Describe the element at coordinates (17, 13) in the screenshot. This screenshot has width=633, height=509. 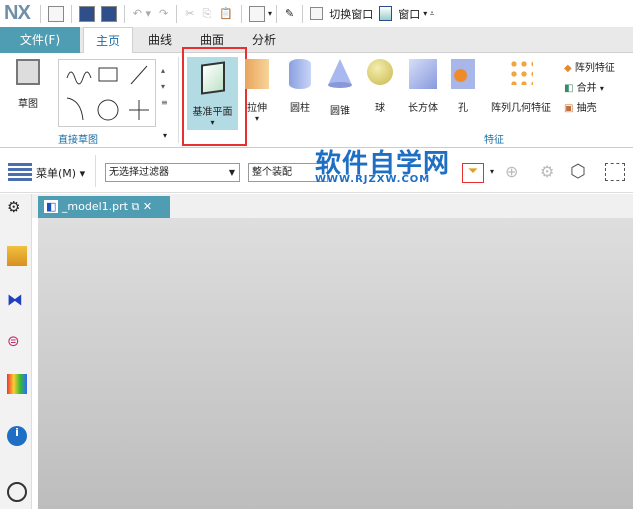
I see `nx-logo: NX` at that location.